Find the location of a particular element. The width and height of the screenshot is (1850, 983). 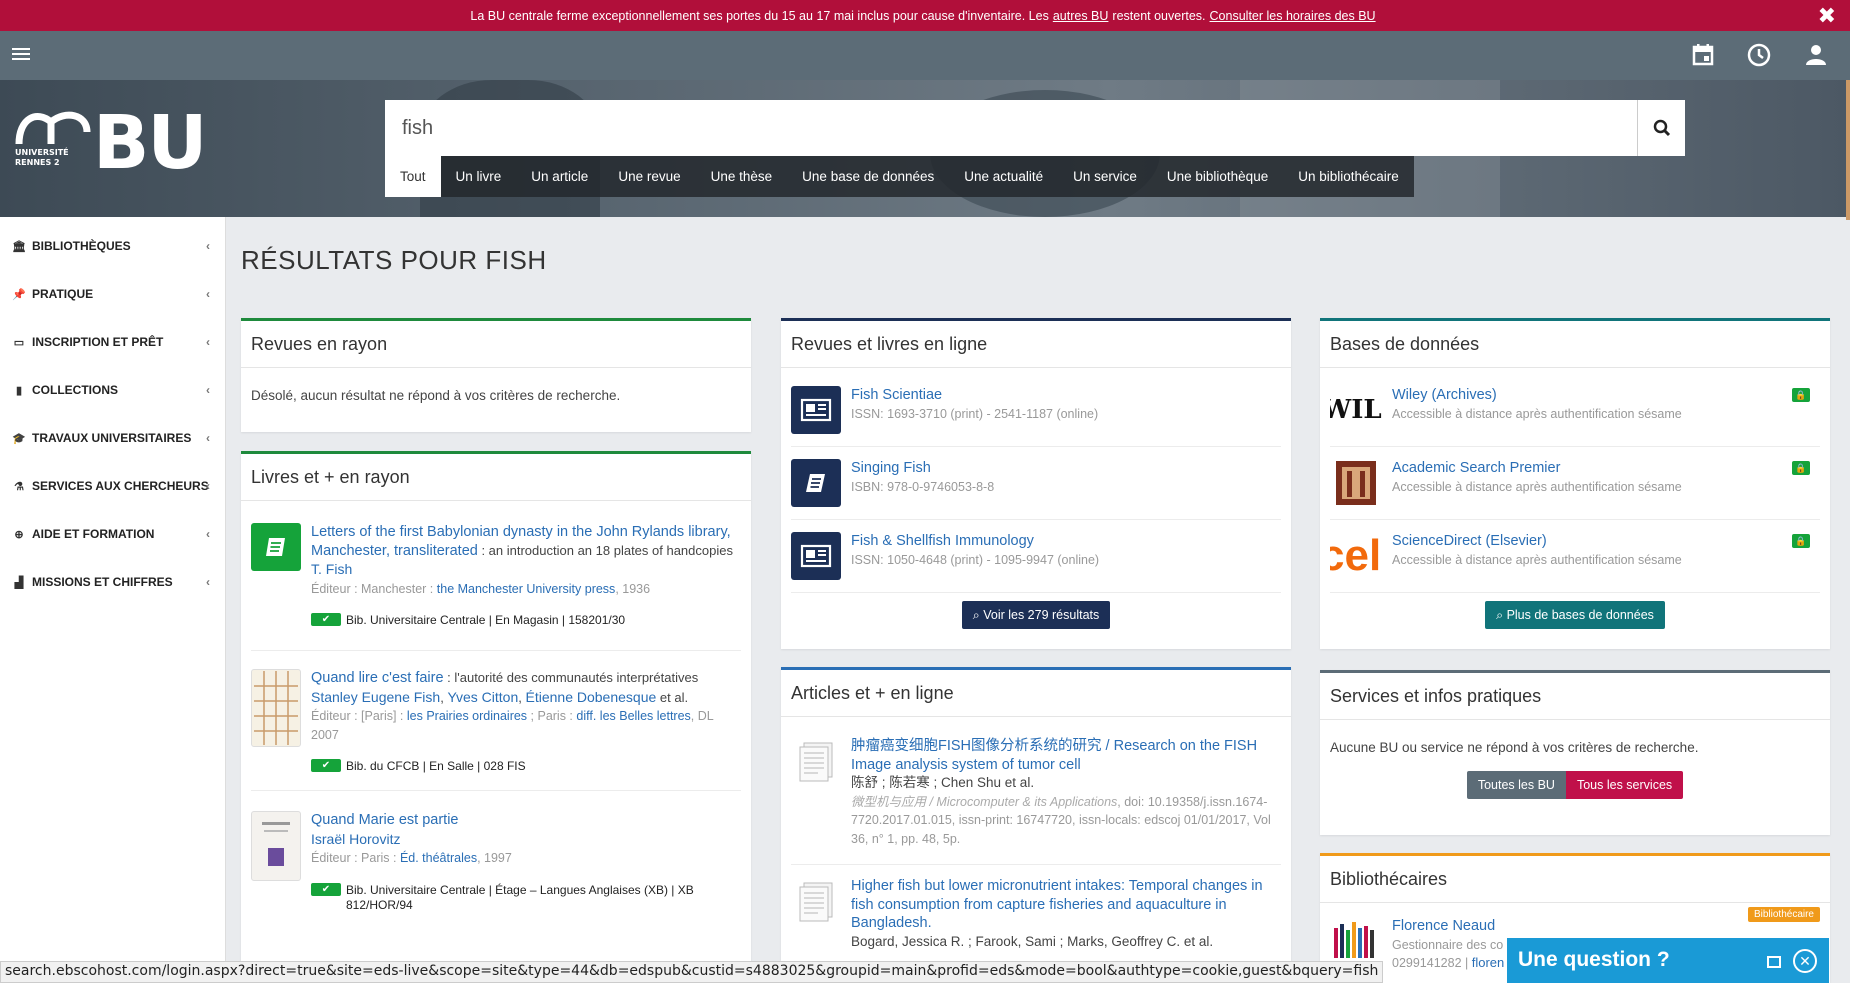

sidebar-item-bibliotheques: 🏛 BIBLIOTHÈQUES ‹ is located at coordinates (113, 246).